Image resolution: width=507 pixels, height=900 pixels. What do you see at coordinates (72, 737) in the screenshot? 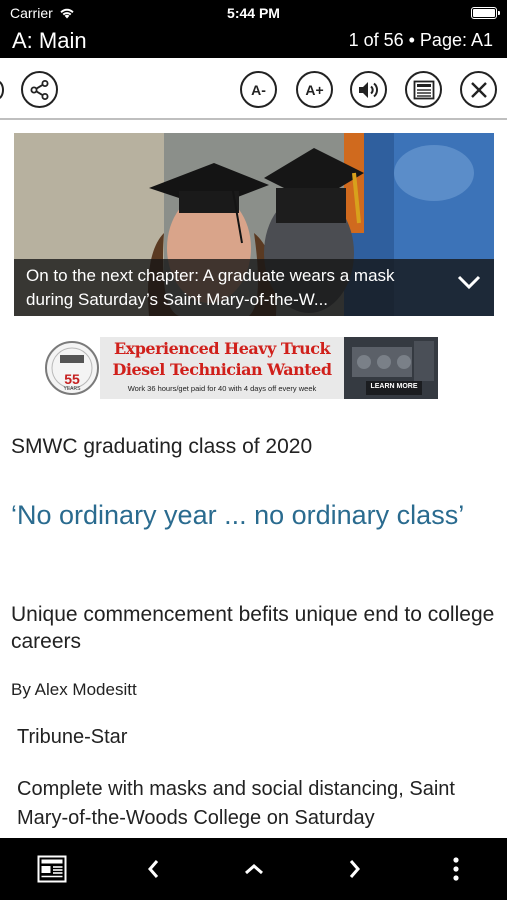
I see `article-source: Tribune-Star` at bounding box center [72, 737].